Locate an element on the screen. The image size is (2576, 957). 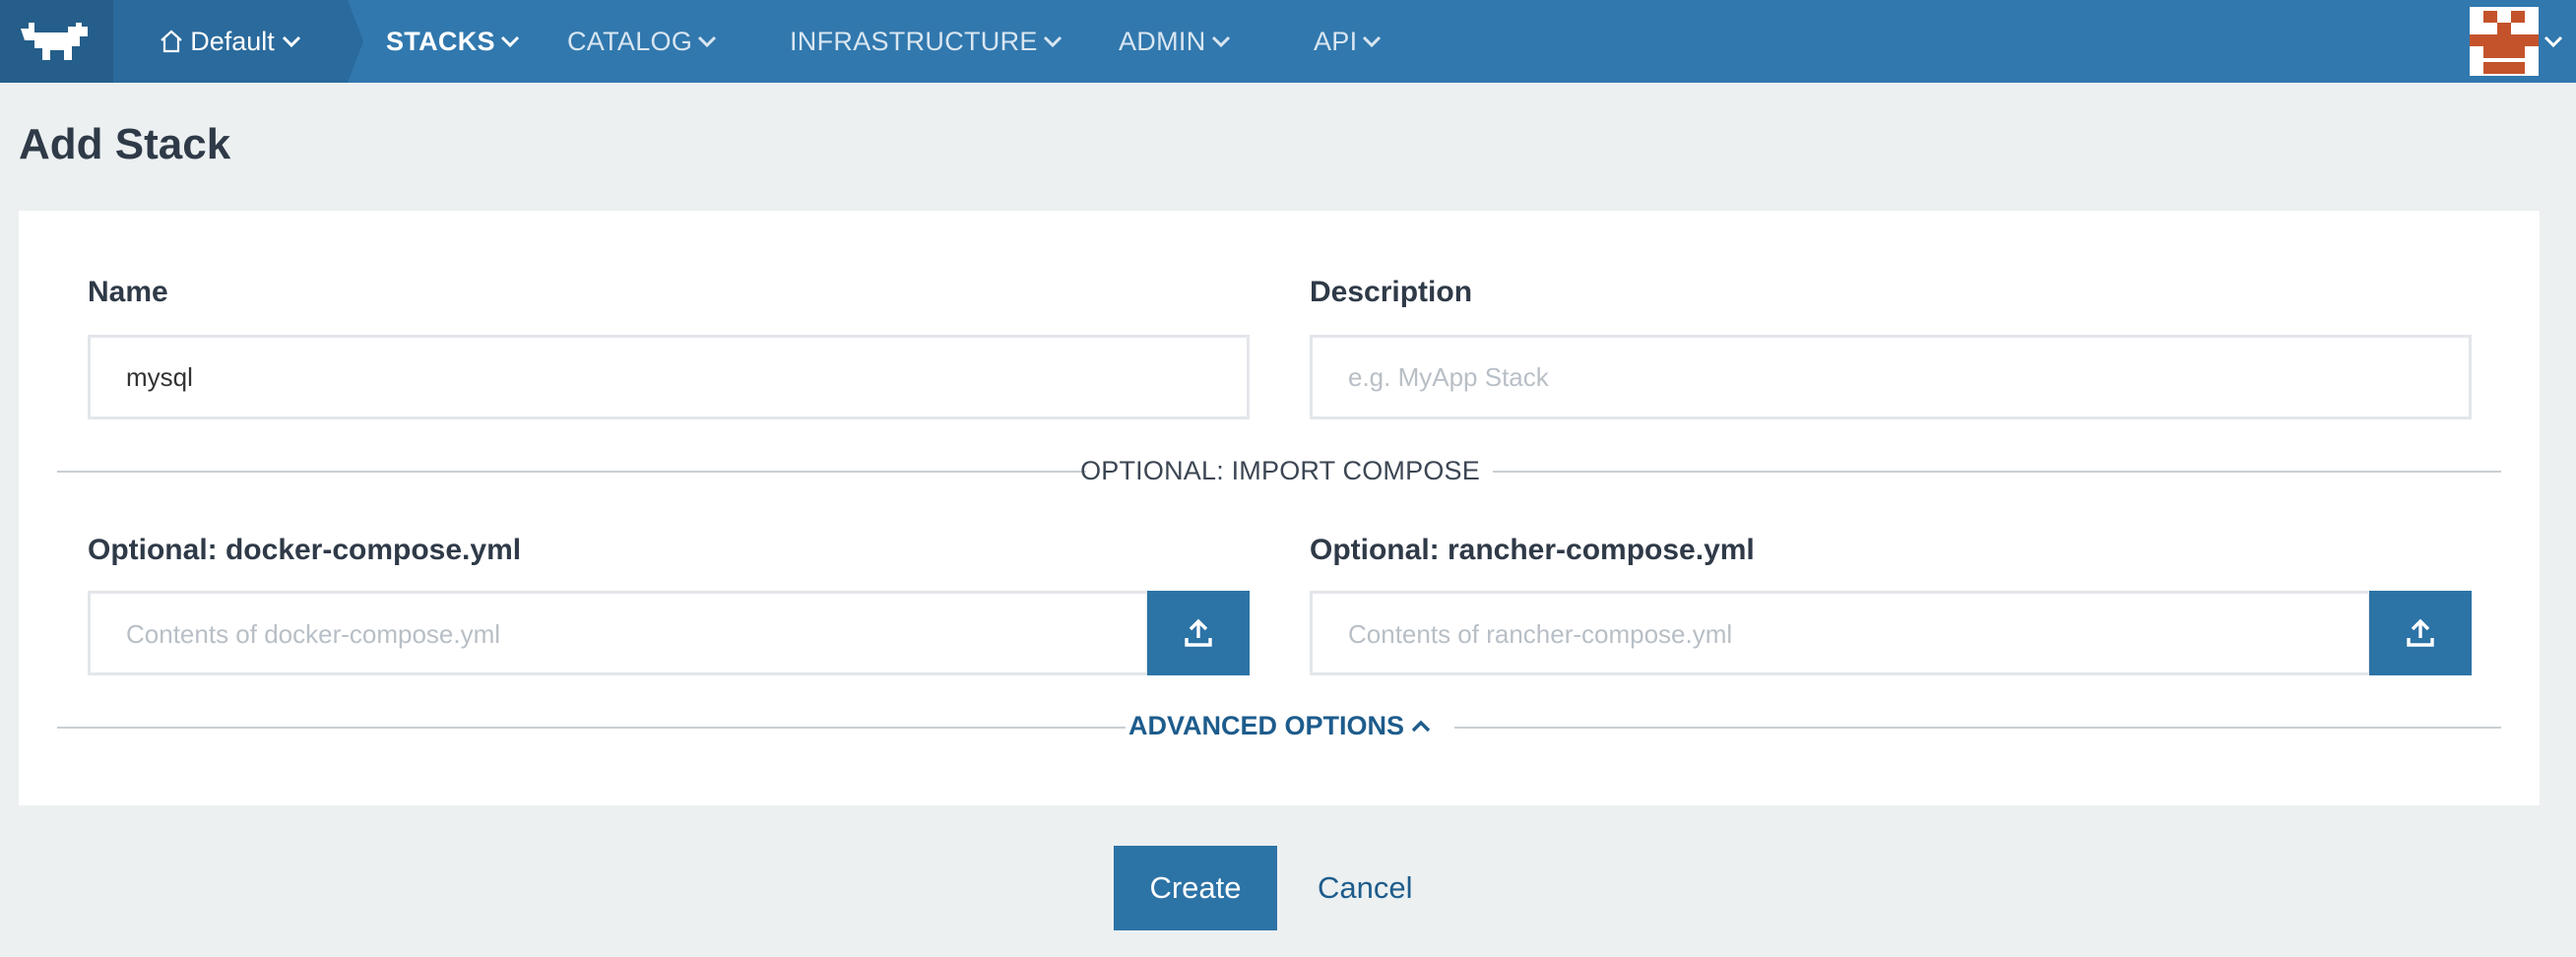
nav-stacks-label: STACKS is located at coordinates (440, 41).